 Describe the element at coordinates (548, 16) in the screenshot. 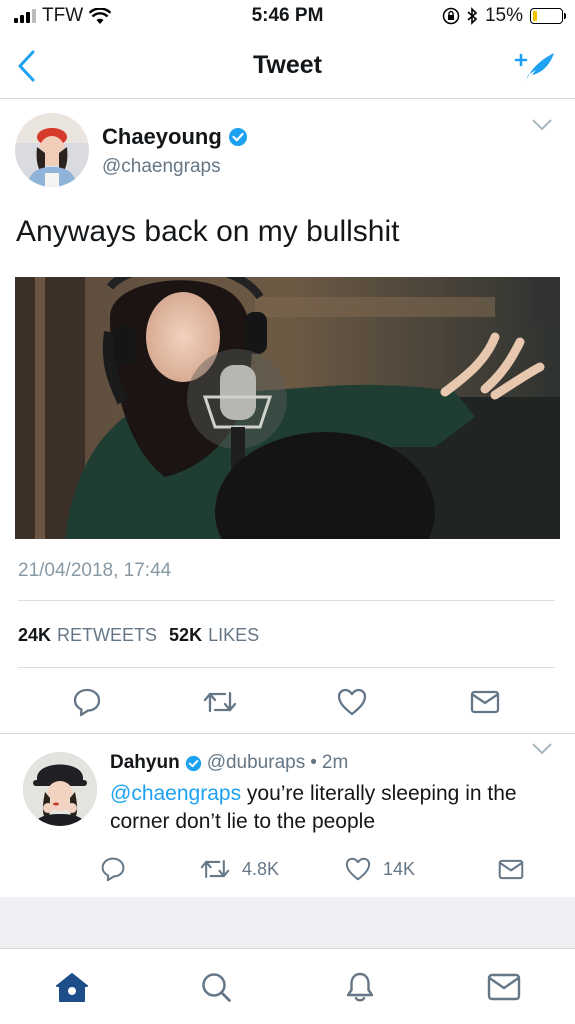

I see `battery-icon` at that location.